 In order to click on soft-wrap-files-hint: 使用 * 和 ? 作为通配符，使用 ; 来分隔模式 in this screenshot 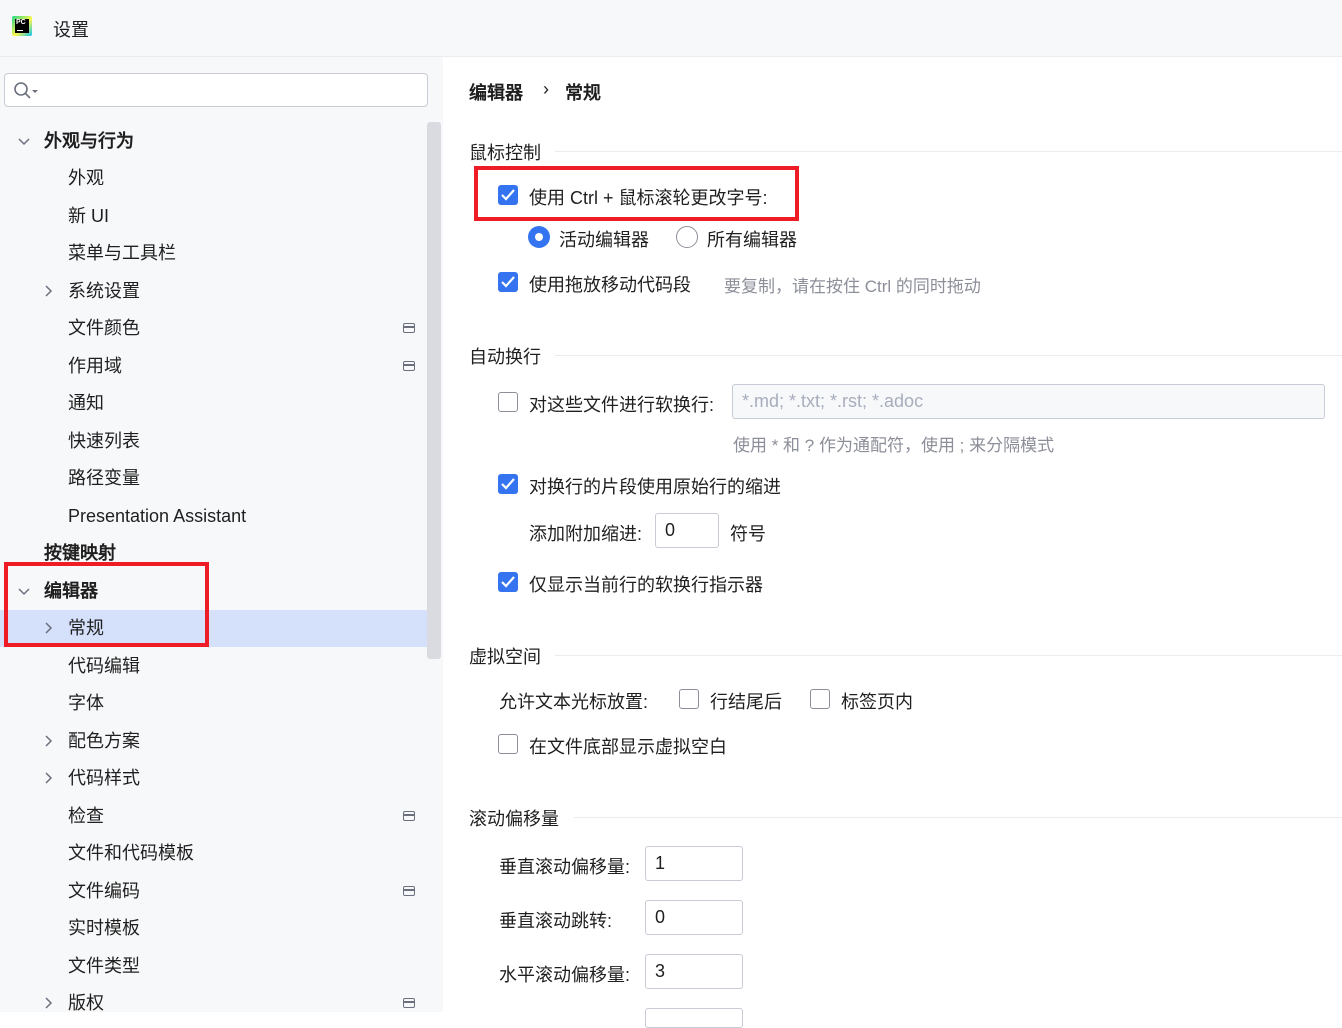, I will do `click(894, 445)`.